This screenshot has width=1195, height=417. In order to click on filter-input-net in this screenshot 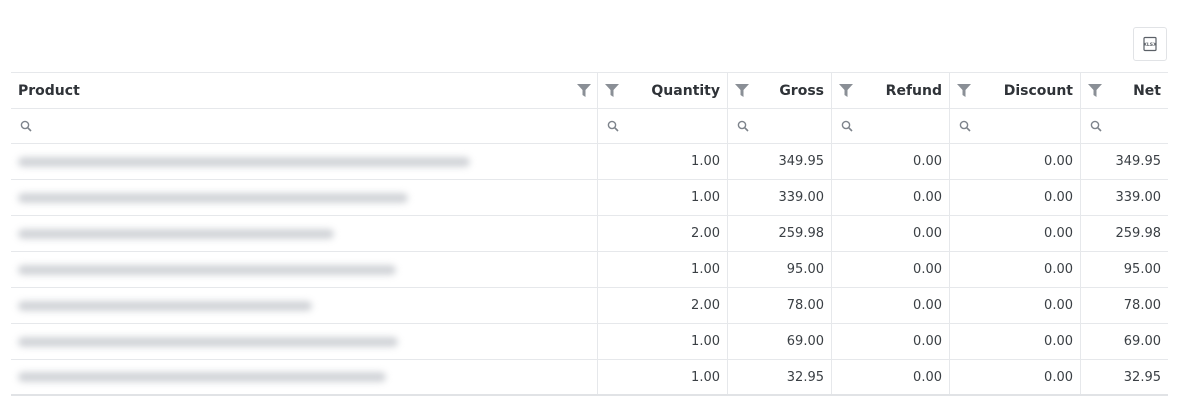, I will do `click(1124, 126)`.